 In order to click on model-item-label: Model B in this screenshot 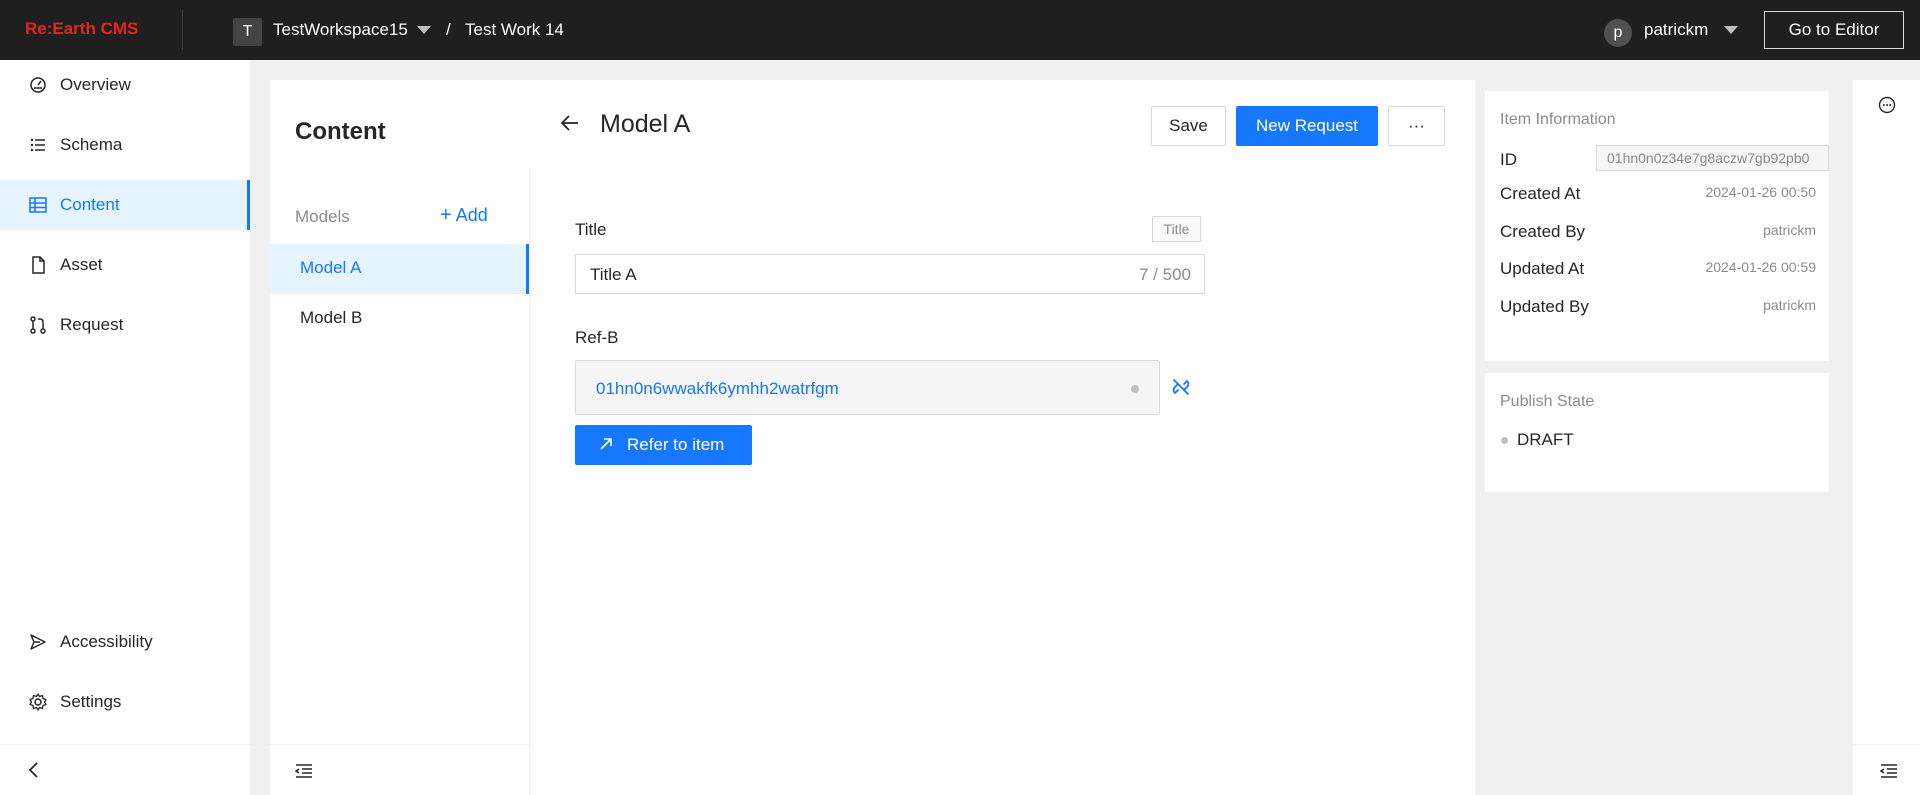, I will do `click(331, 317)`.